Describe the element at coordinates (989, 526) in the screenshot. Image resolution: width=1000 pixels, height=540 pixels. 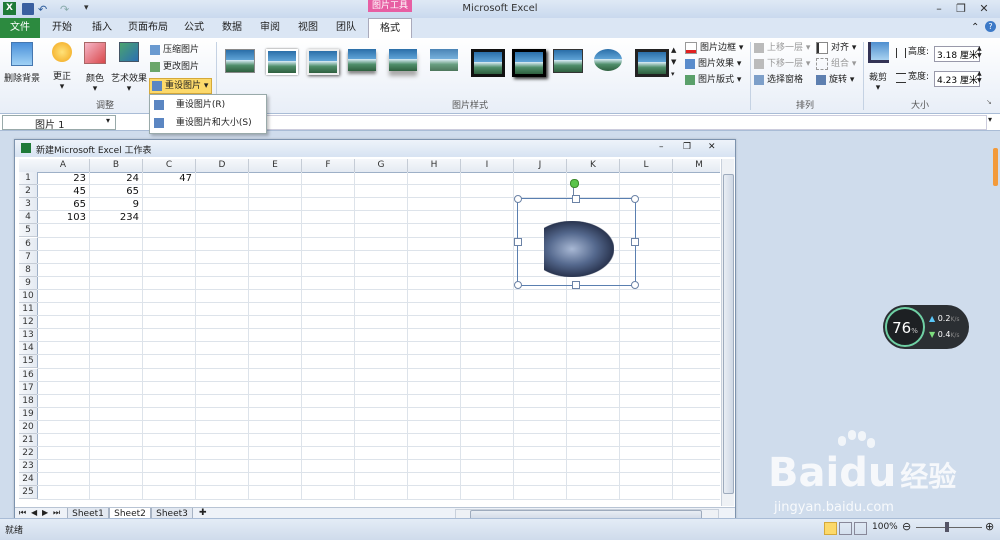
I see `zoom-in-icon: ⊕` at that location.